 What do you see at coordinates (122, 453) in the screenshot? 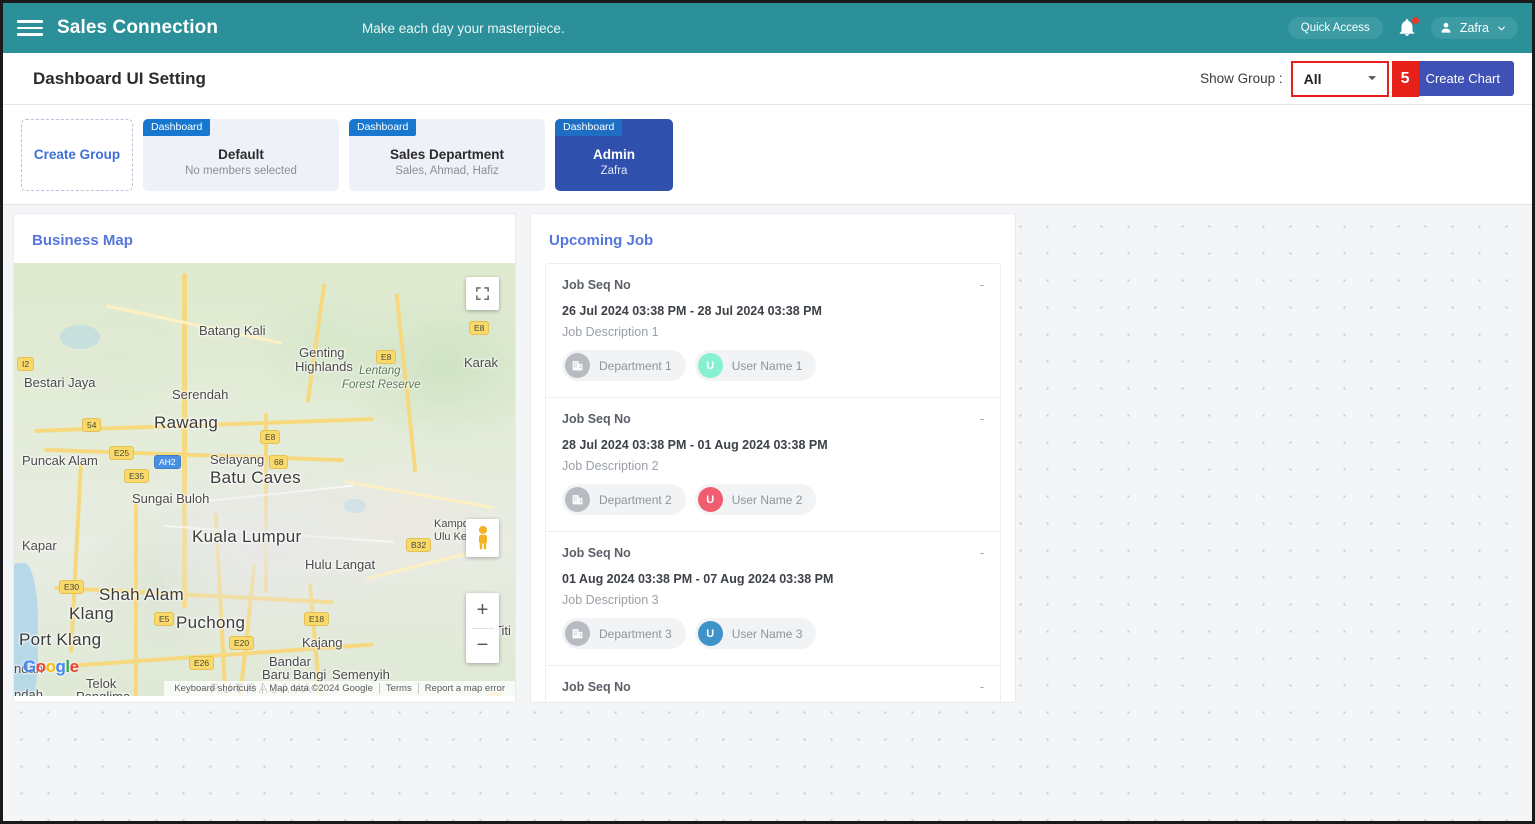
I see `map-route-shield: E25` at bounding box center [122, 453].